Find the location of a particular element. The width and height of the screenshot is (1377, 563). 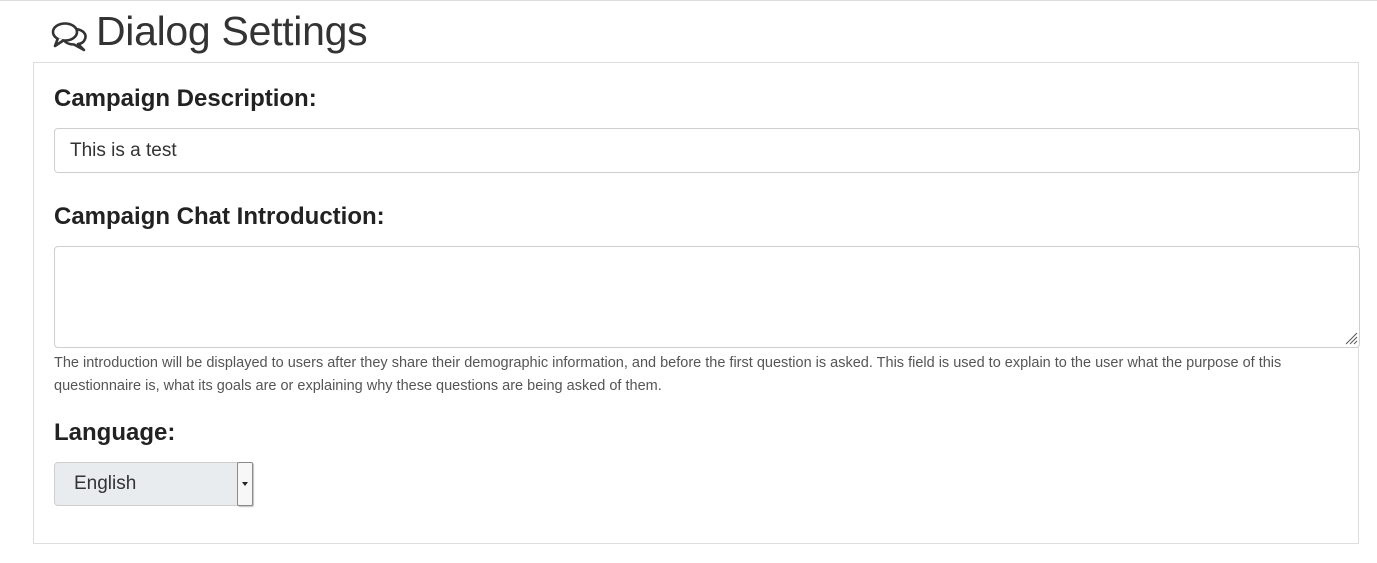

description-input is located at coordinates (707, 150).